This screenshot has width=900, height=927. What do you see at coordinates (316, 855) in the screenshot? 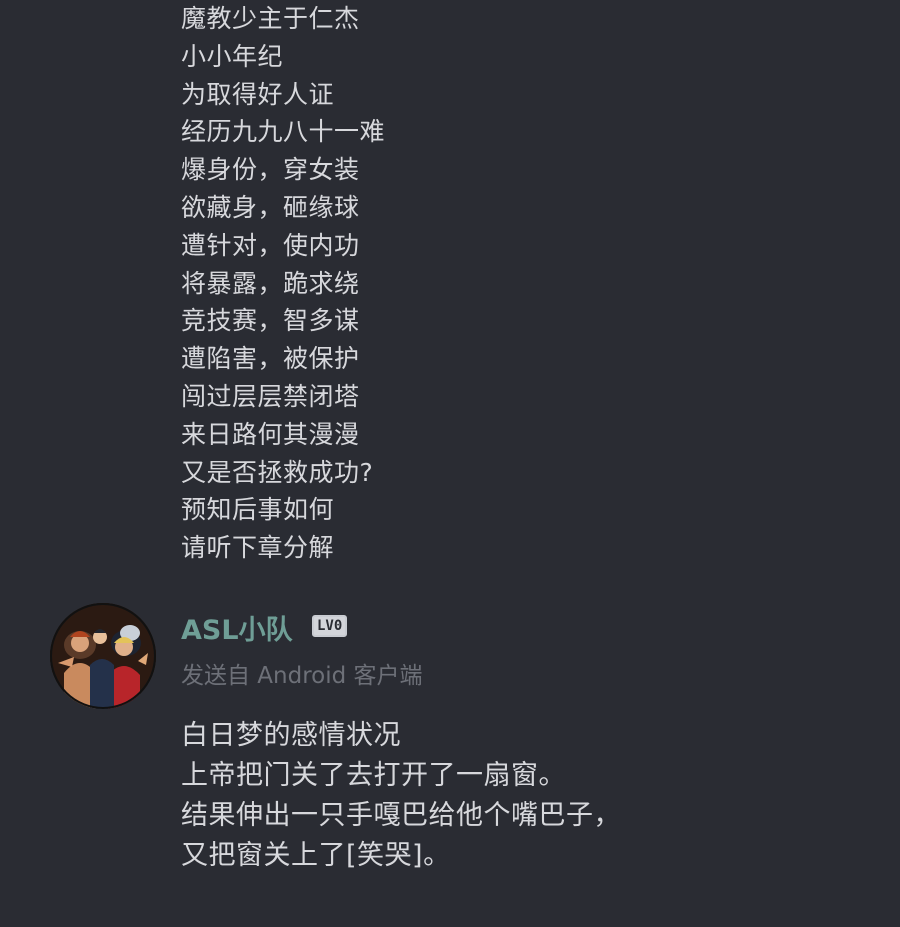
I see `reply-line: 又把窗关上了[笑哭]。` at bounding box center [316, 855].